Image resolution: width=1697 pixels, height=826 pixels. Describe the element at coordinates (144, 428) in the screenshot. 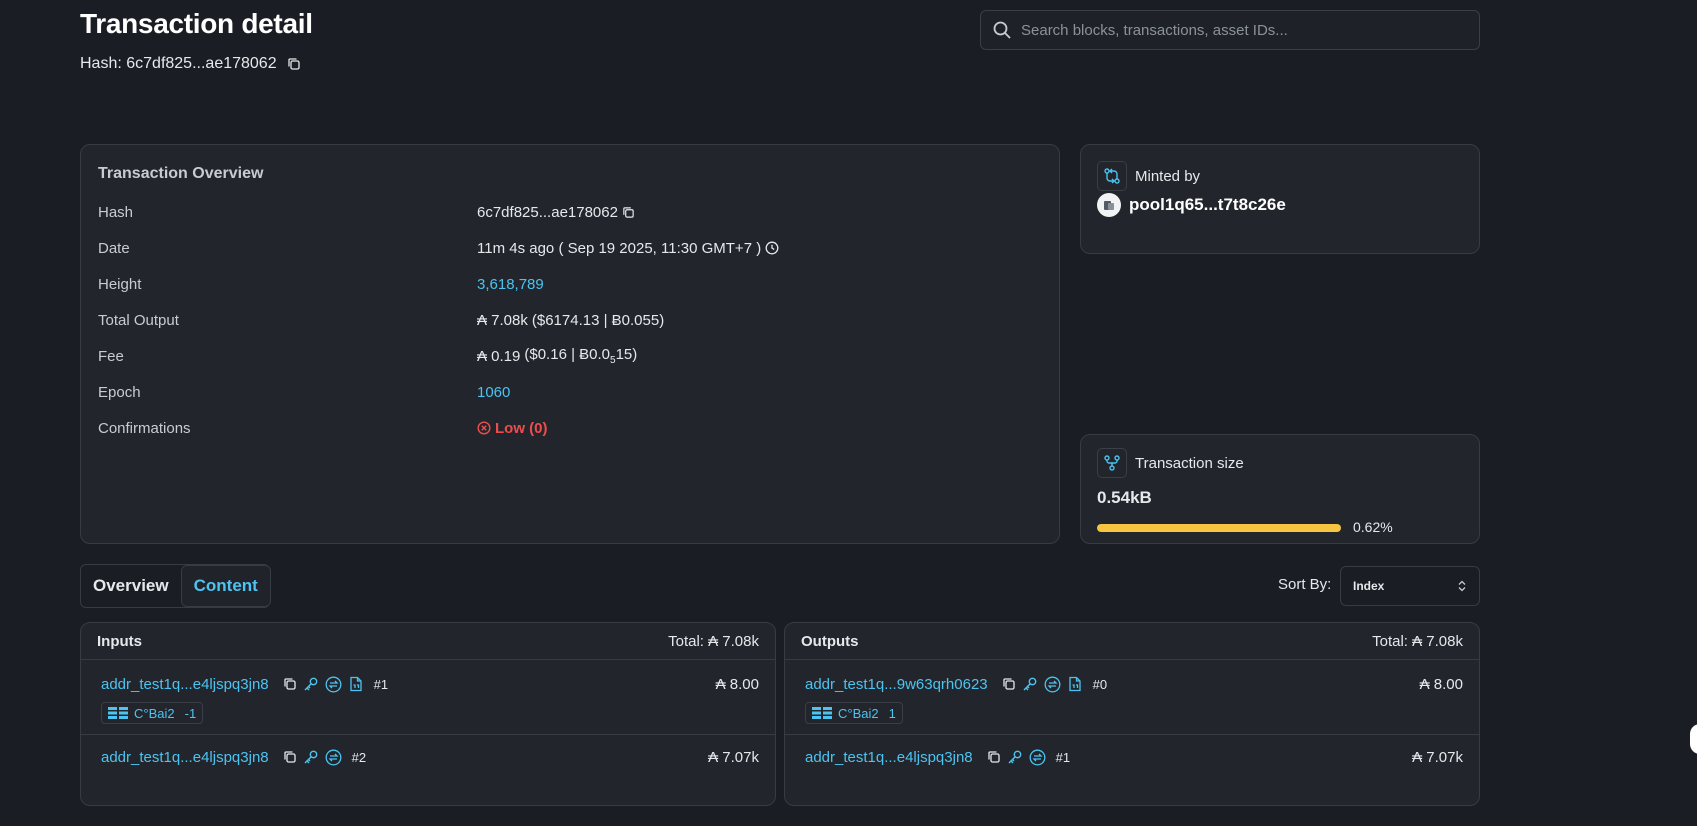

I see `overview-label: Confirmations` at that location.